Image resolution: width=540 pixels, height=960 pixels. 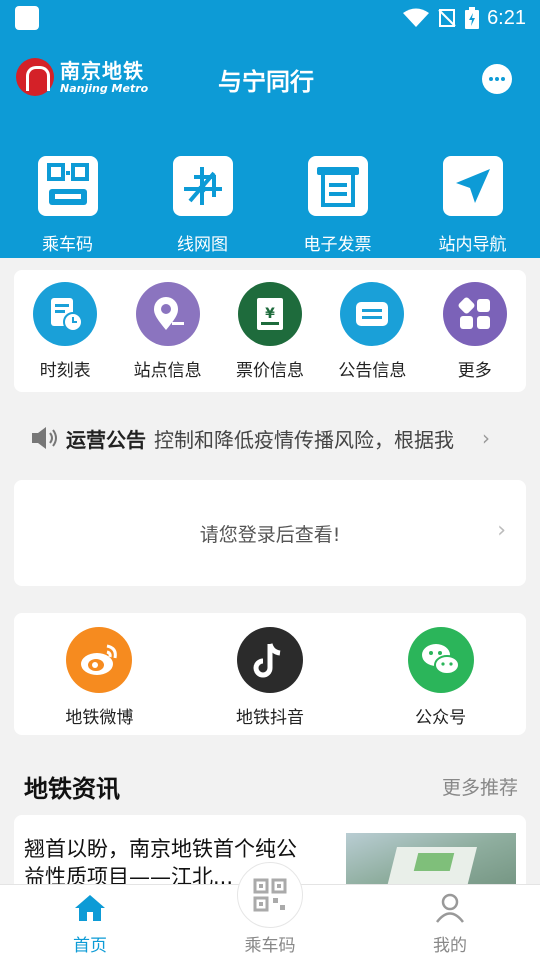 I want to click on top-nav-network-map: 线网图, so click(x=202, y=206).